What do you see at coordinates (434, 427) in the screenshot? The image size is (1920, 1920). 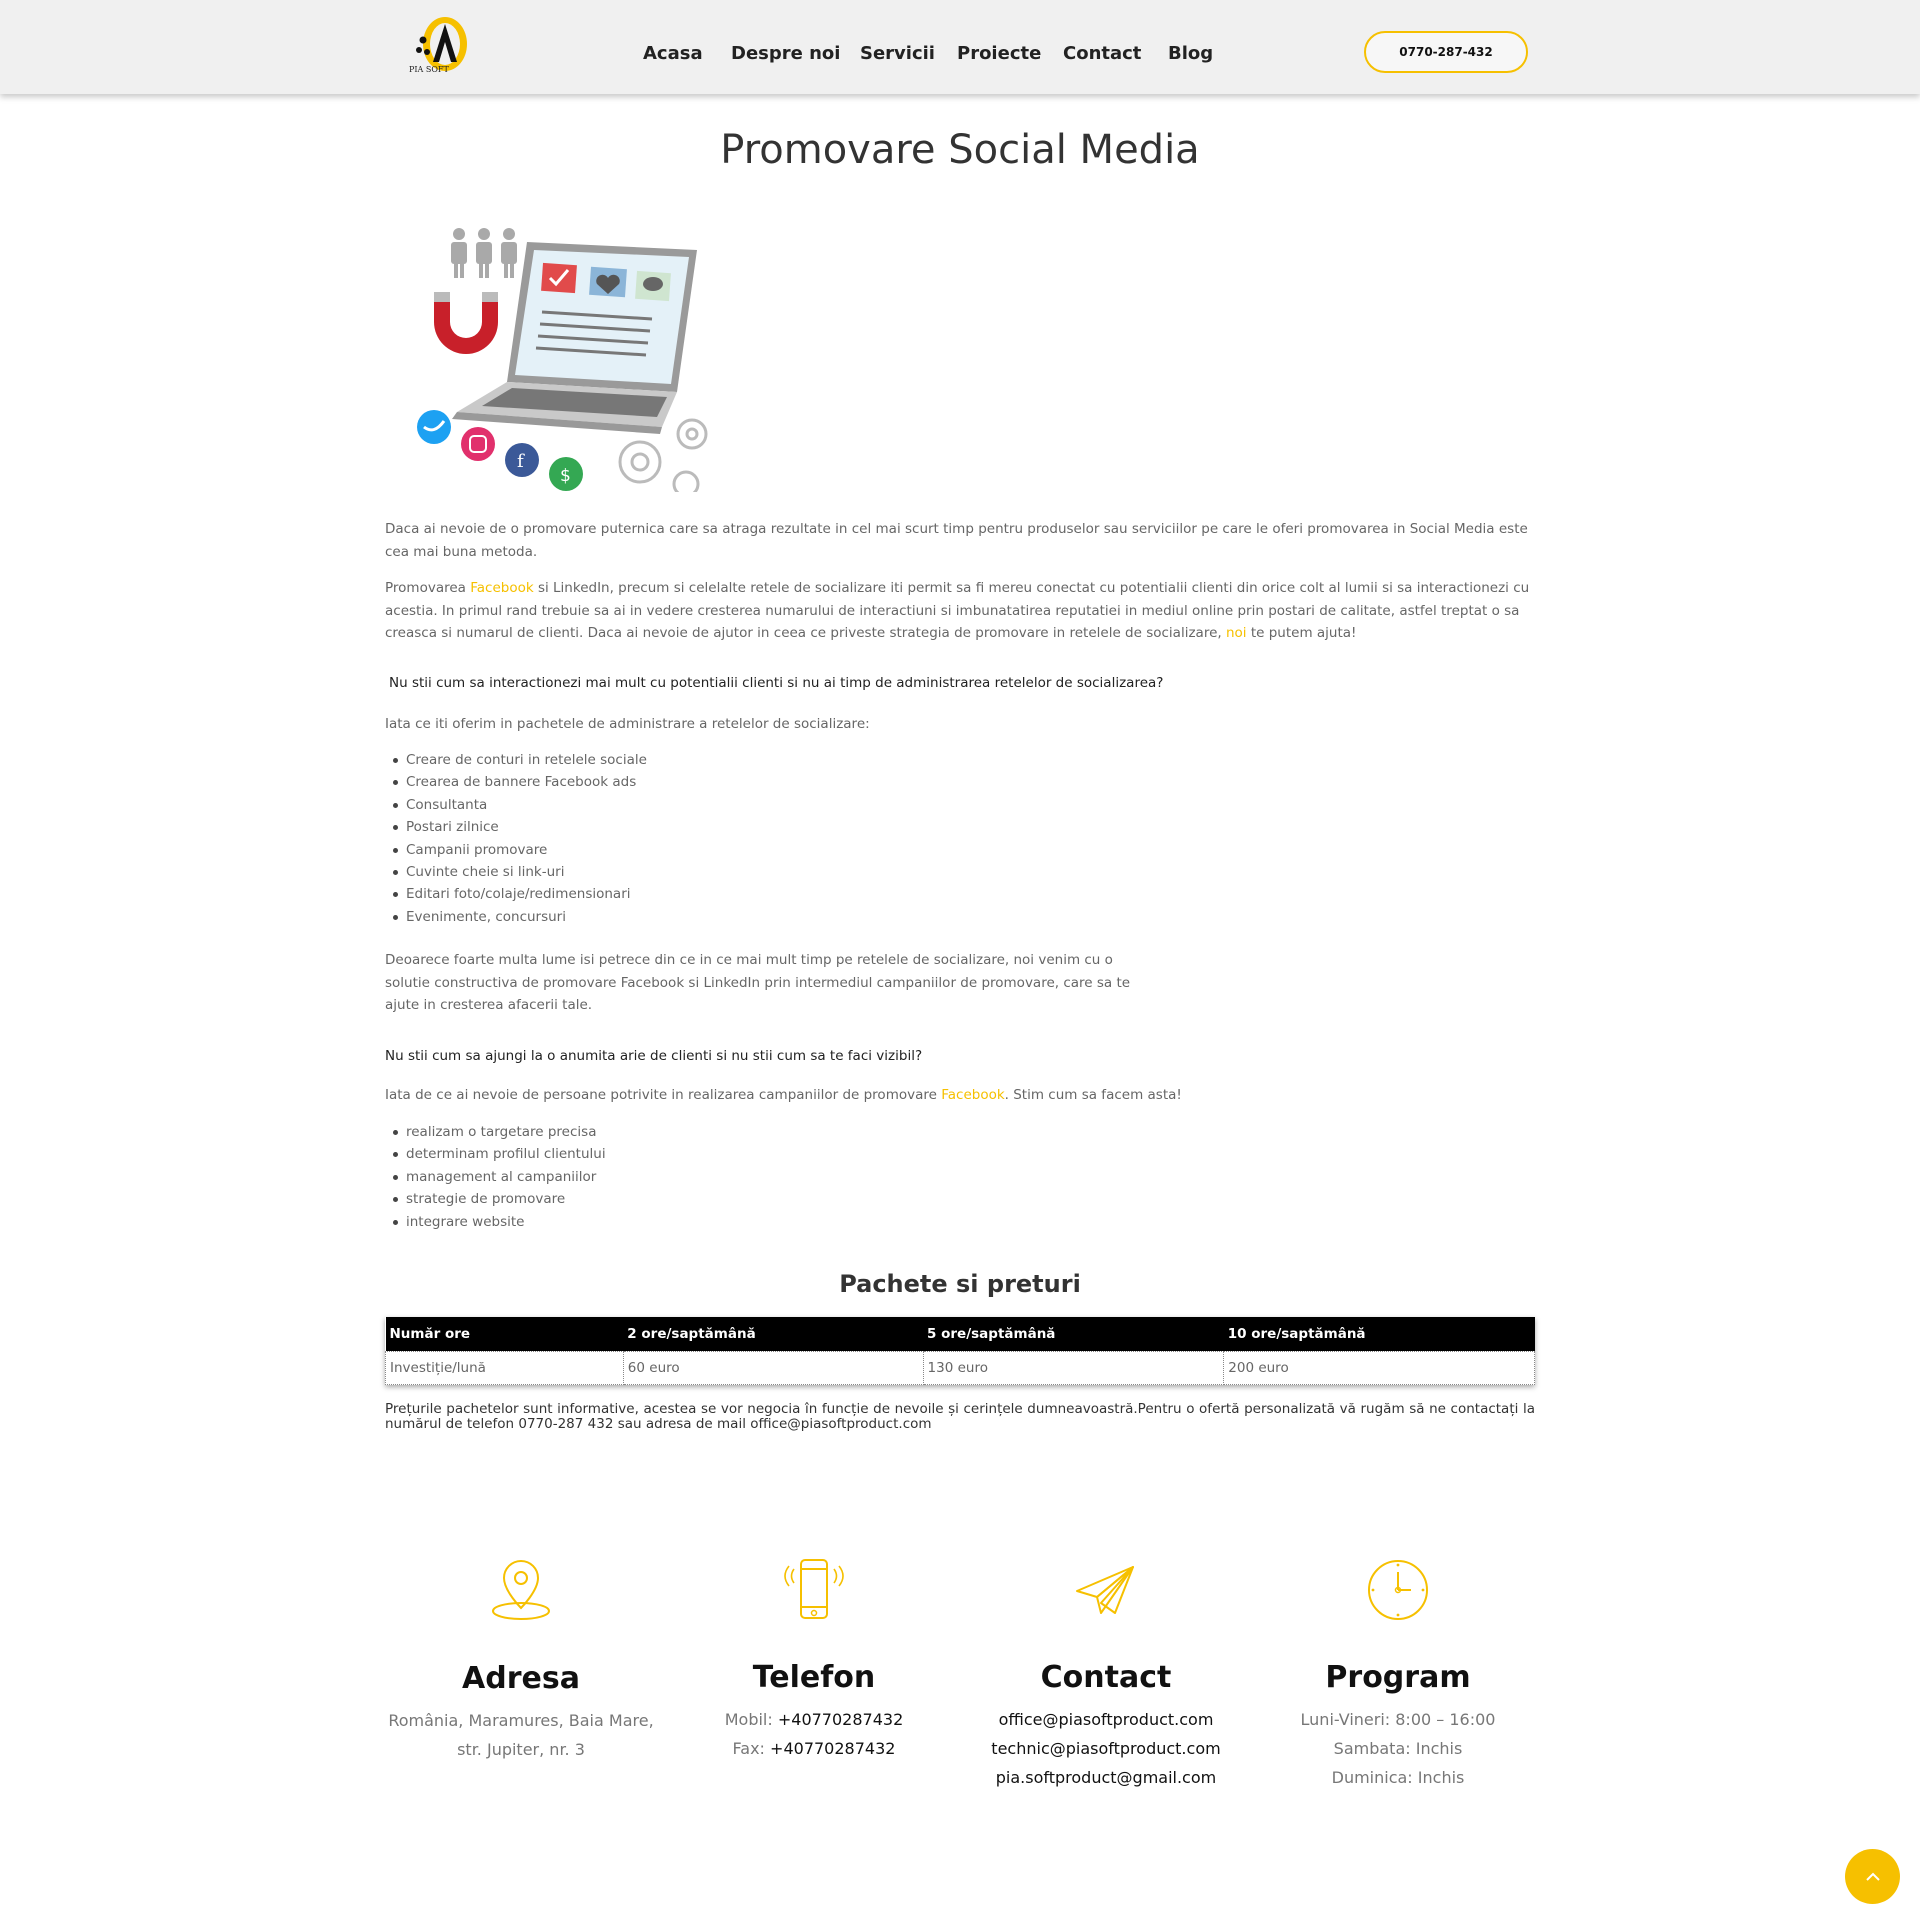 I see `twitter-icon` at bounding box center [434, 427].